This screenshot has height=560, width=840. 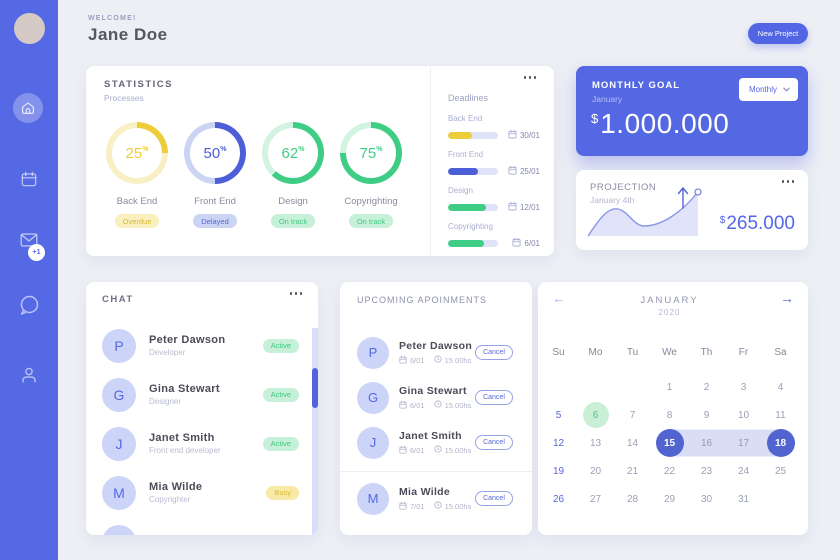 What do you see at coordinates (558, 415) in the screenshot?
I see `calendar-day: 5` at bounding box center [558, 415].